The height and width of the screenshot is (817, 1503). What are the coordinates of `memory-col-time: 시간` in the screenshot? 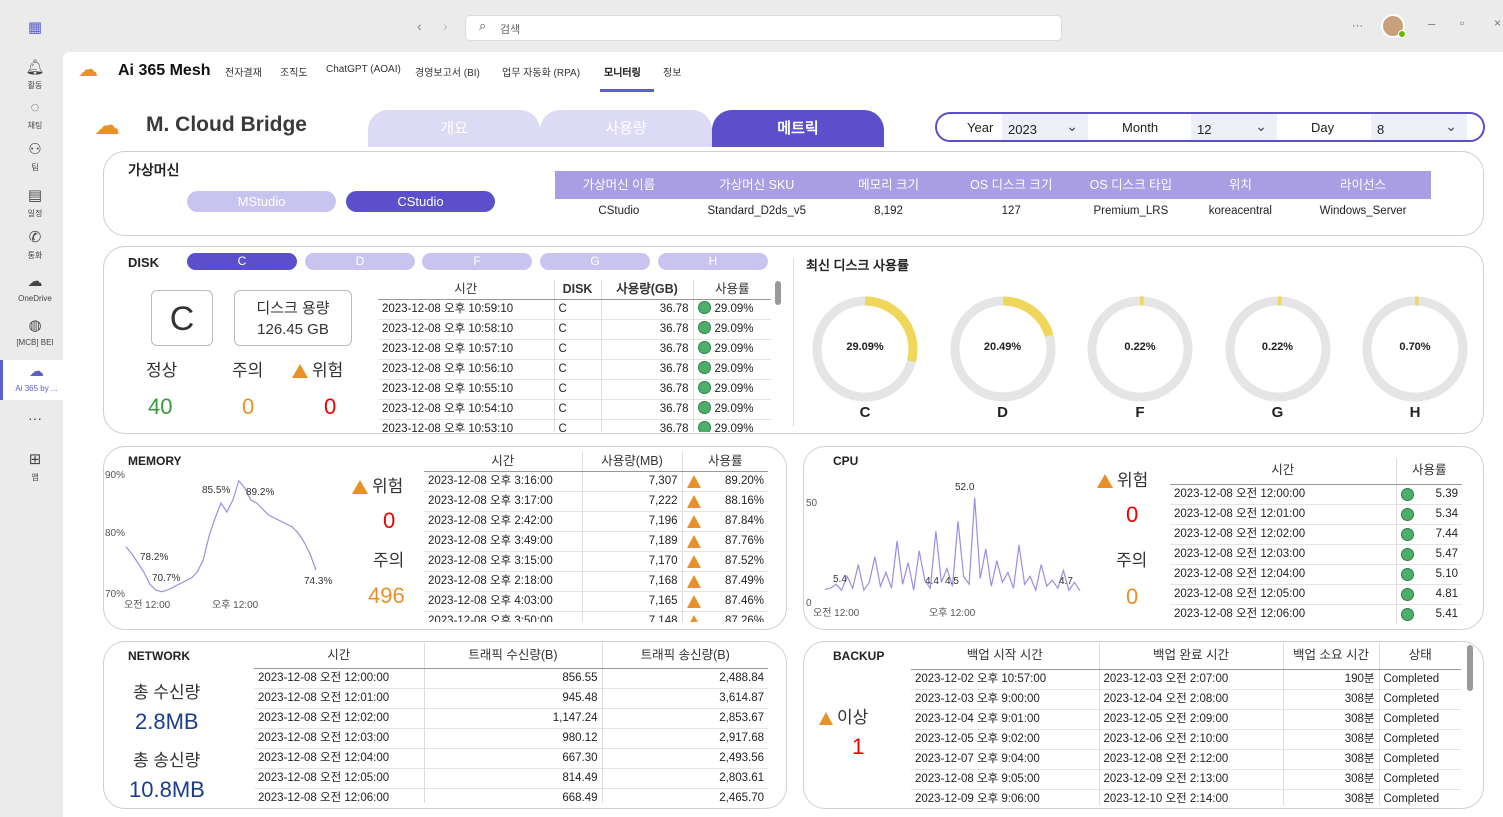 It's located at (503, 462).